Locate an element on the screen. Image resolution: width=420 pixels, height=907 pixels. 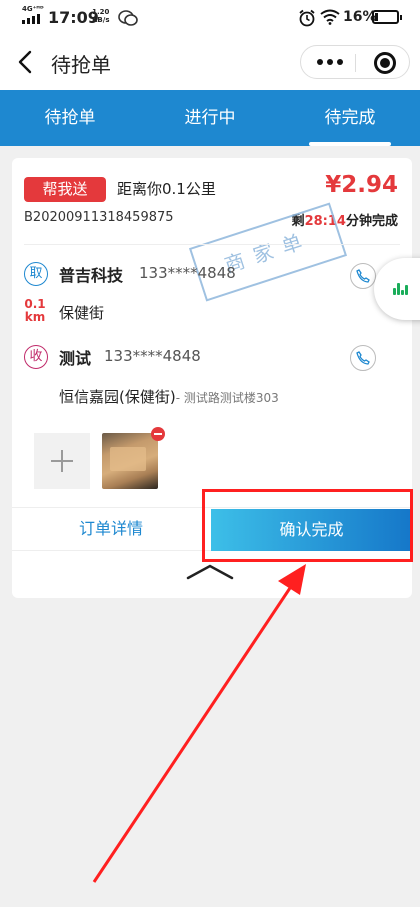
tab-bar: 待抢单 进行中 待完成 is located at coordinates (210, 118).